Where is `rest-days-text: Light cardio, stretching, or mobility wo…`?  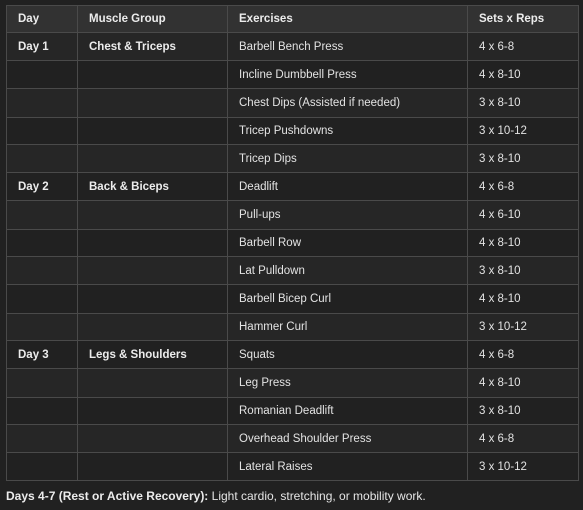 rest-days-text: Light cardio, stretching, or mobility wo… is located at coordinates (317, 496).